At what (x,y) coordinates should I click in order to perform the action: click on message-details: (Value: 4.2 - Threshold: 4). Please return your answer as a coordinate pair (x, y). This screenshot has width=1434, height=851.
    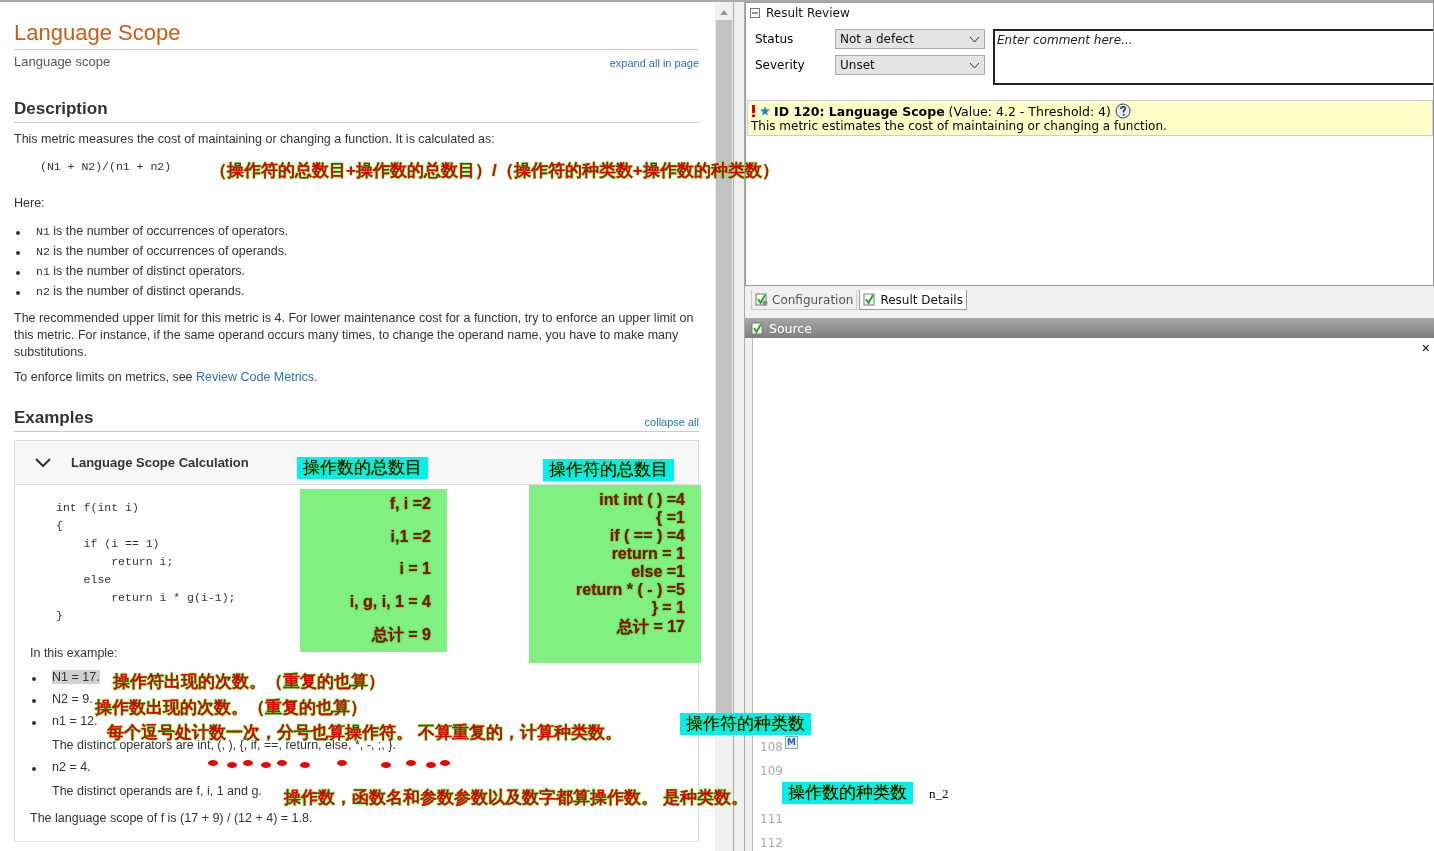
    Looking at the image, I should click on (1029, 111).